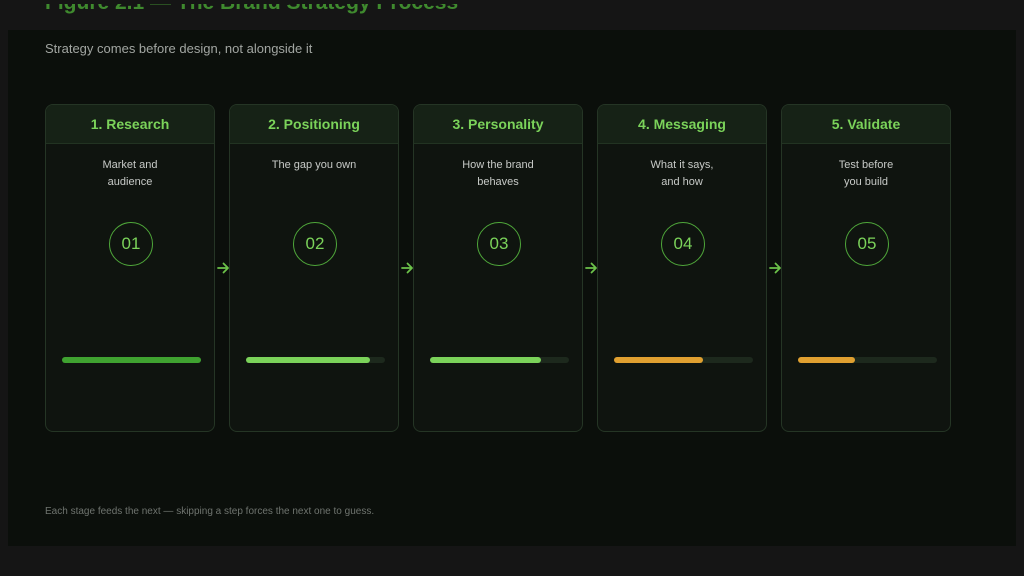 The height and width of the screenshot is (576, 1024). I want to click on stage-description-line: What it says,, so click(682, 165).